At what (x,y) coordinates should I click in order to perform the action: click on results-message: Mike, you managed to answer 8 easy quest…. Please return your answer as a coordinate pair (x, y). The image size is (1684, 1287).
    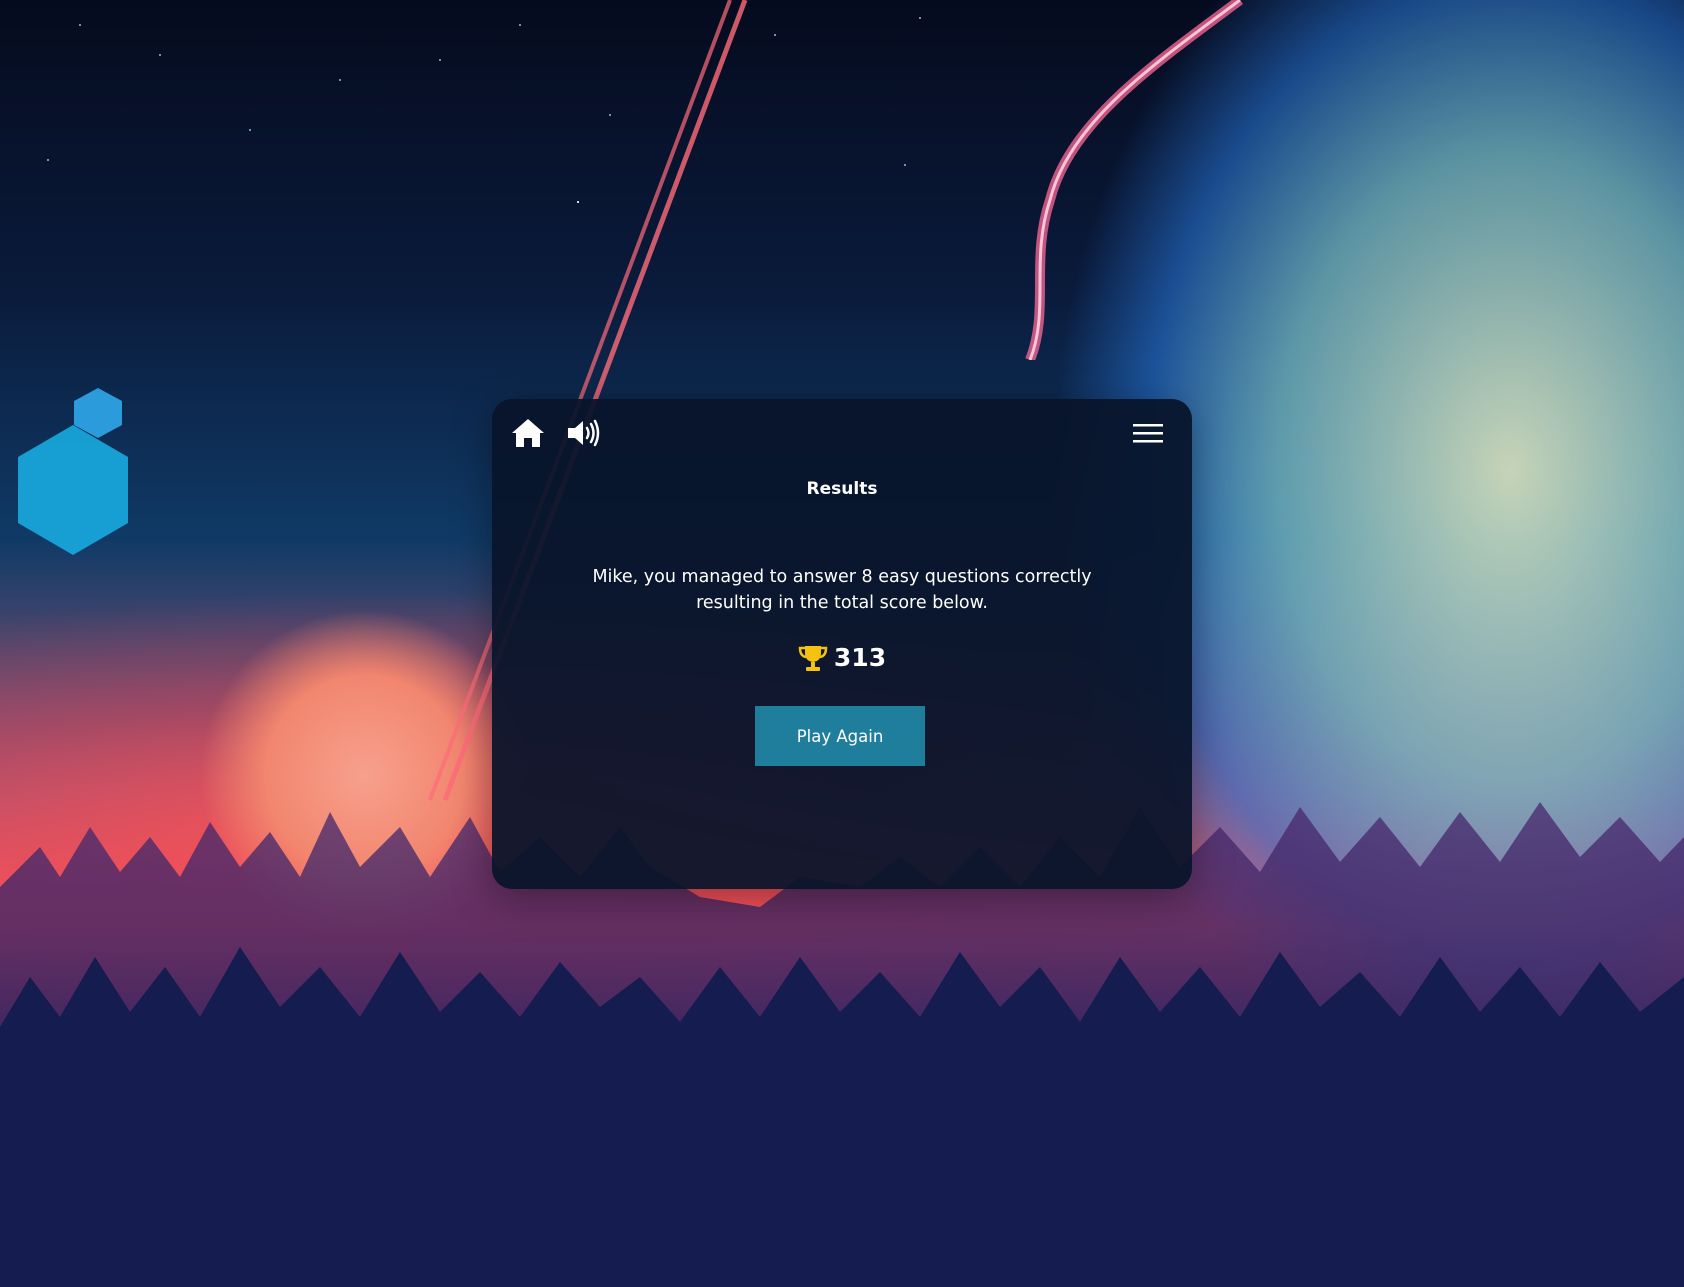
    Looking at the image, I should click on (842, 590).